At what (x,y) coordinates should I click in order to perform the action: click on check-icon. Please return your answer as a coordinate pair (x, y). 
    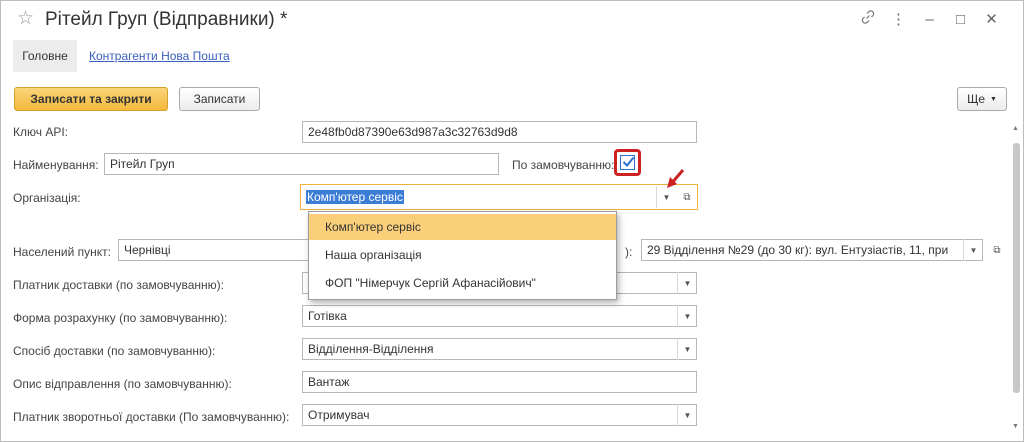
    Looking at the image, I should click on (628, 161).